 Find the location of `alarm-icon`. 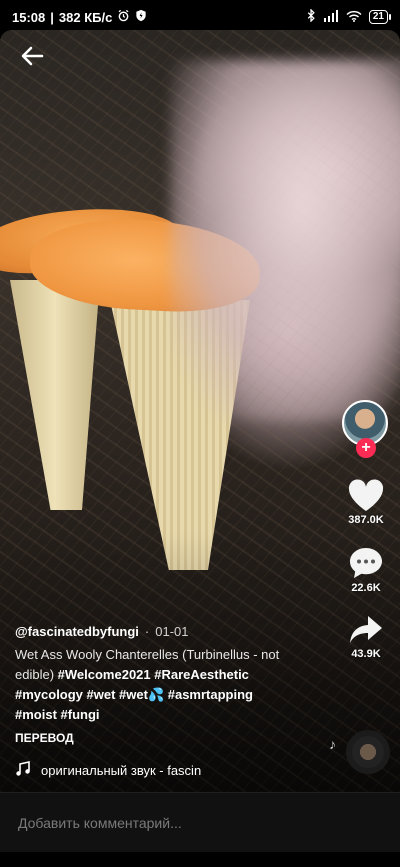

alarm-icon is located at coordinates (123, 17).